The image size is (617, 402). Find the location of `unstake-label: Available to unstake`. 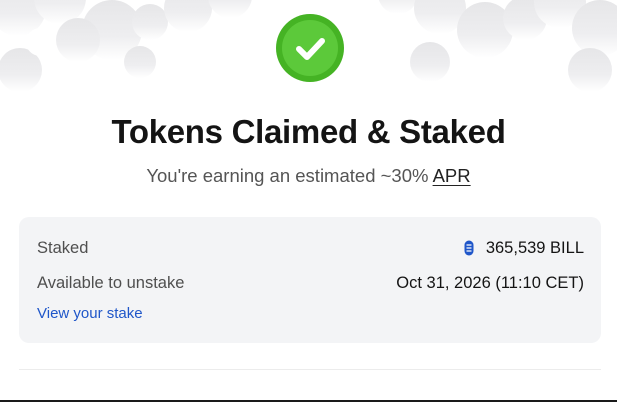

unstake-label: Available to unstake is located at coordinates (111, 282).